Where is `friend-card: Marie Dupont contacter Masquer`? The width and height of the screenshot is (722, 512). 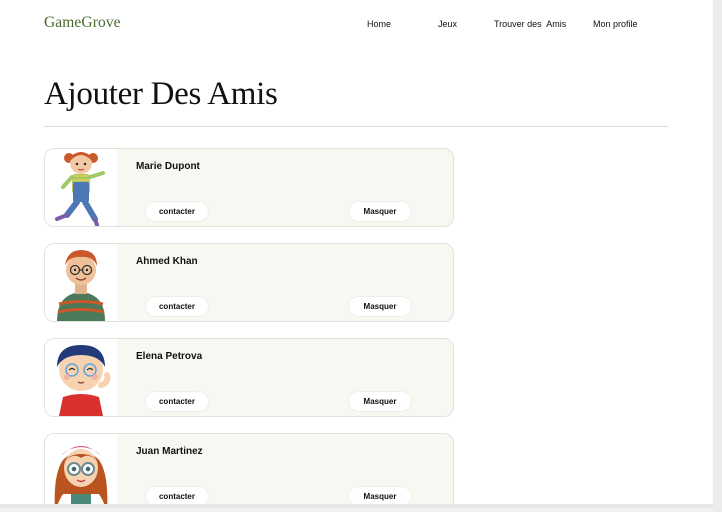 friend-card: Marie Dupont contacter Masquer is located at coordinates (249, 187).